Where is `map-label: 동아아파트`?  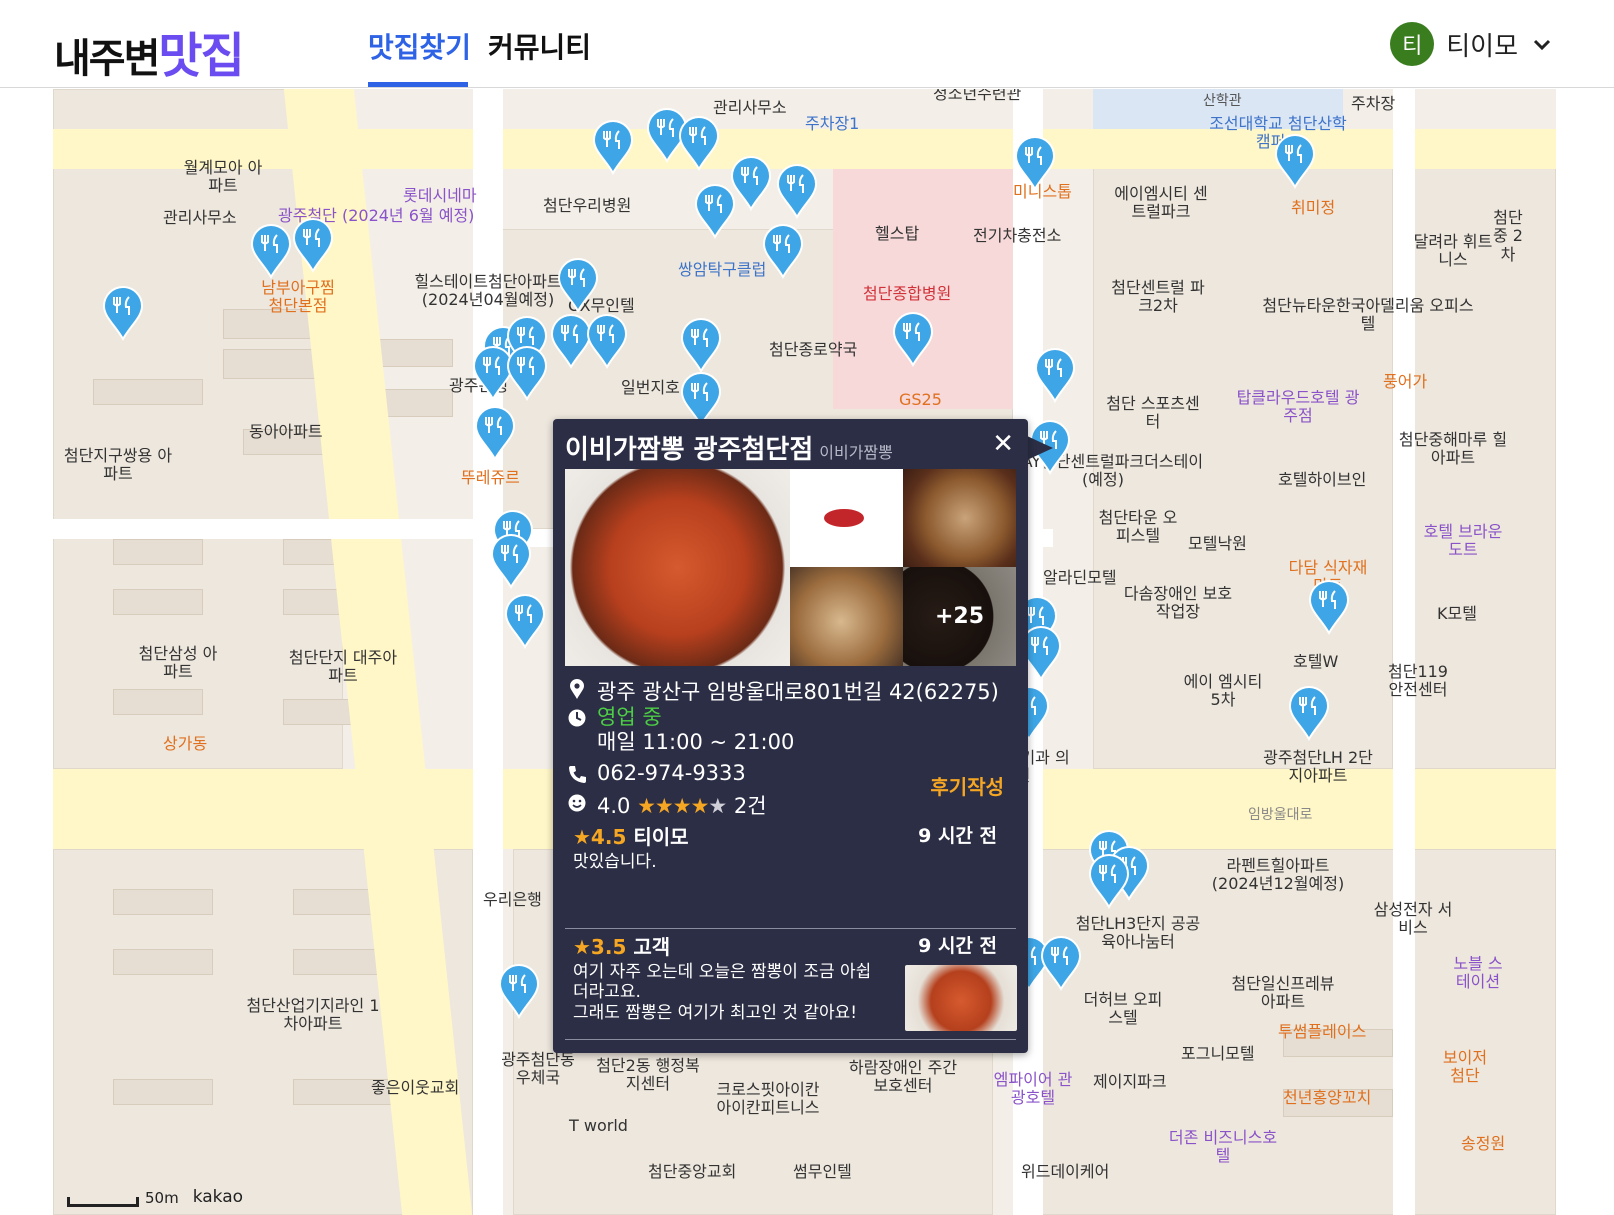
map-label: 동아아파트 is located at coordinates (286, 431).